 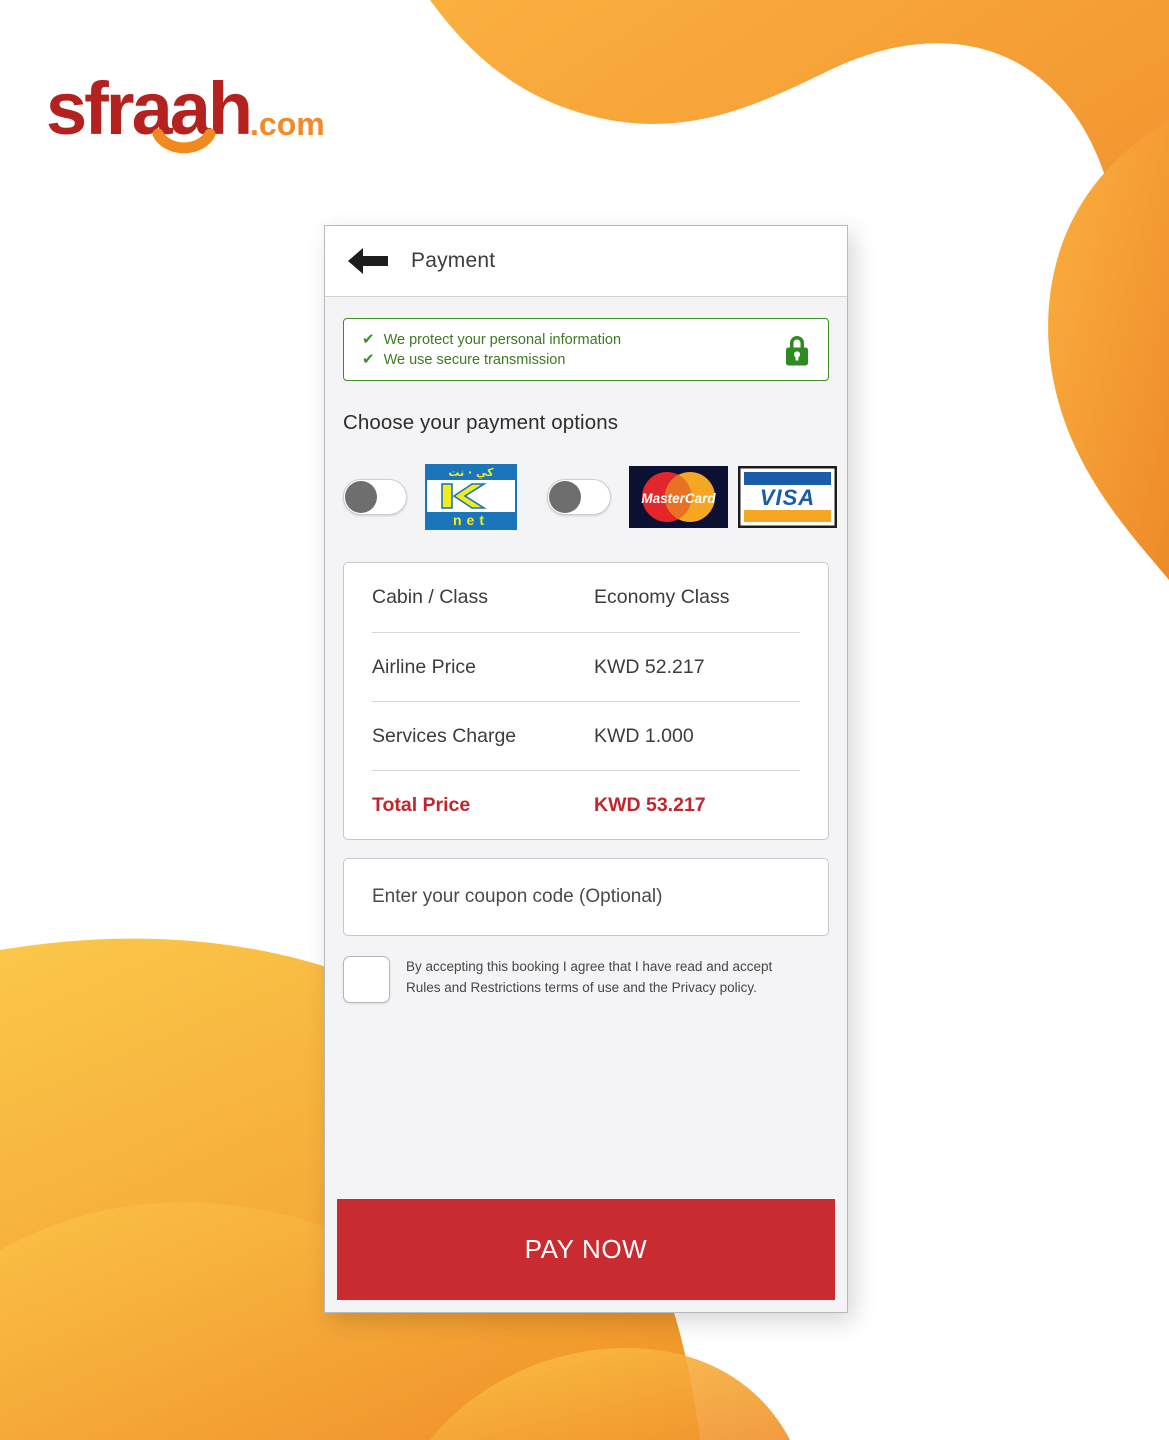 I want to click on row-value: KWD 52.217, so click(x=649, y=666).